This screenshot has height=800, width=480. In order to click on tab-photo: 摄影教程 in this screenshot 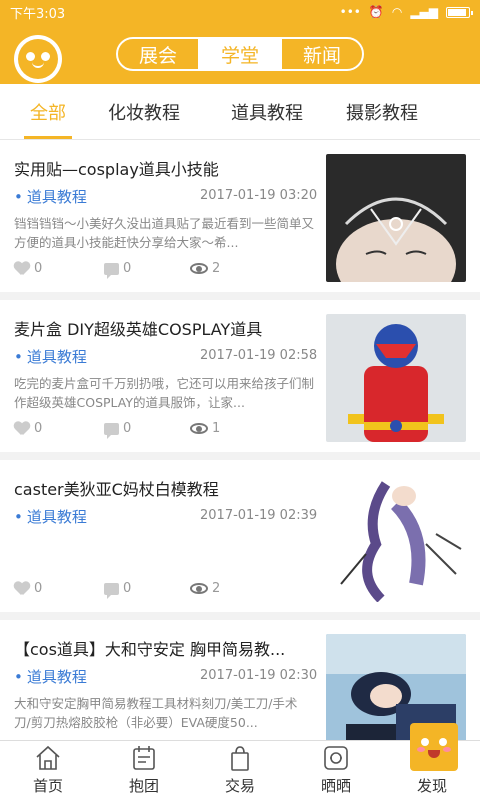, I will do `click(382, 111)`.